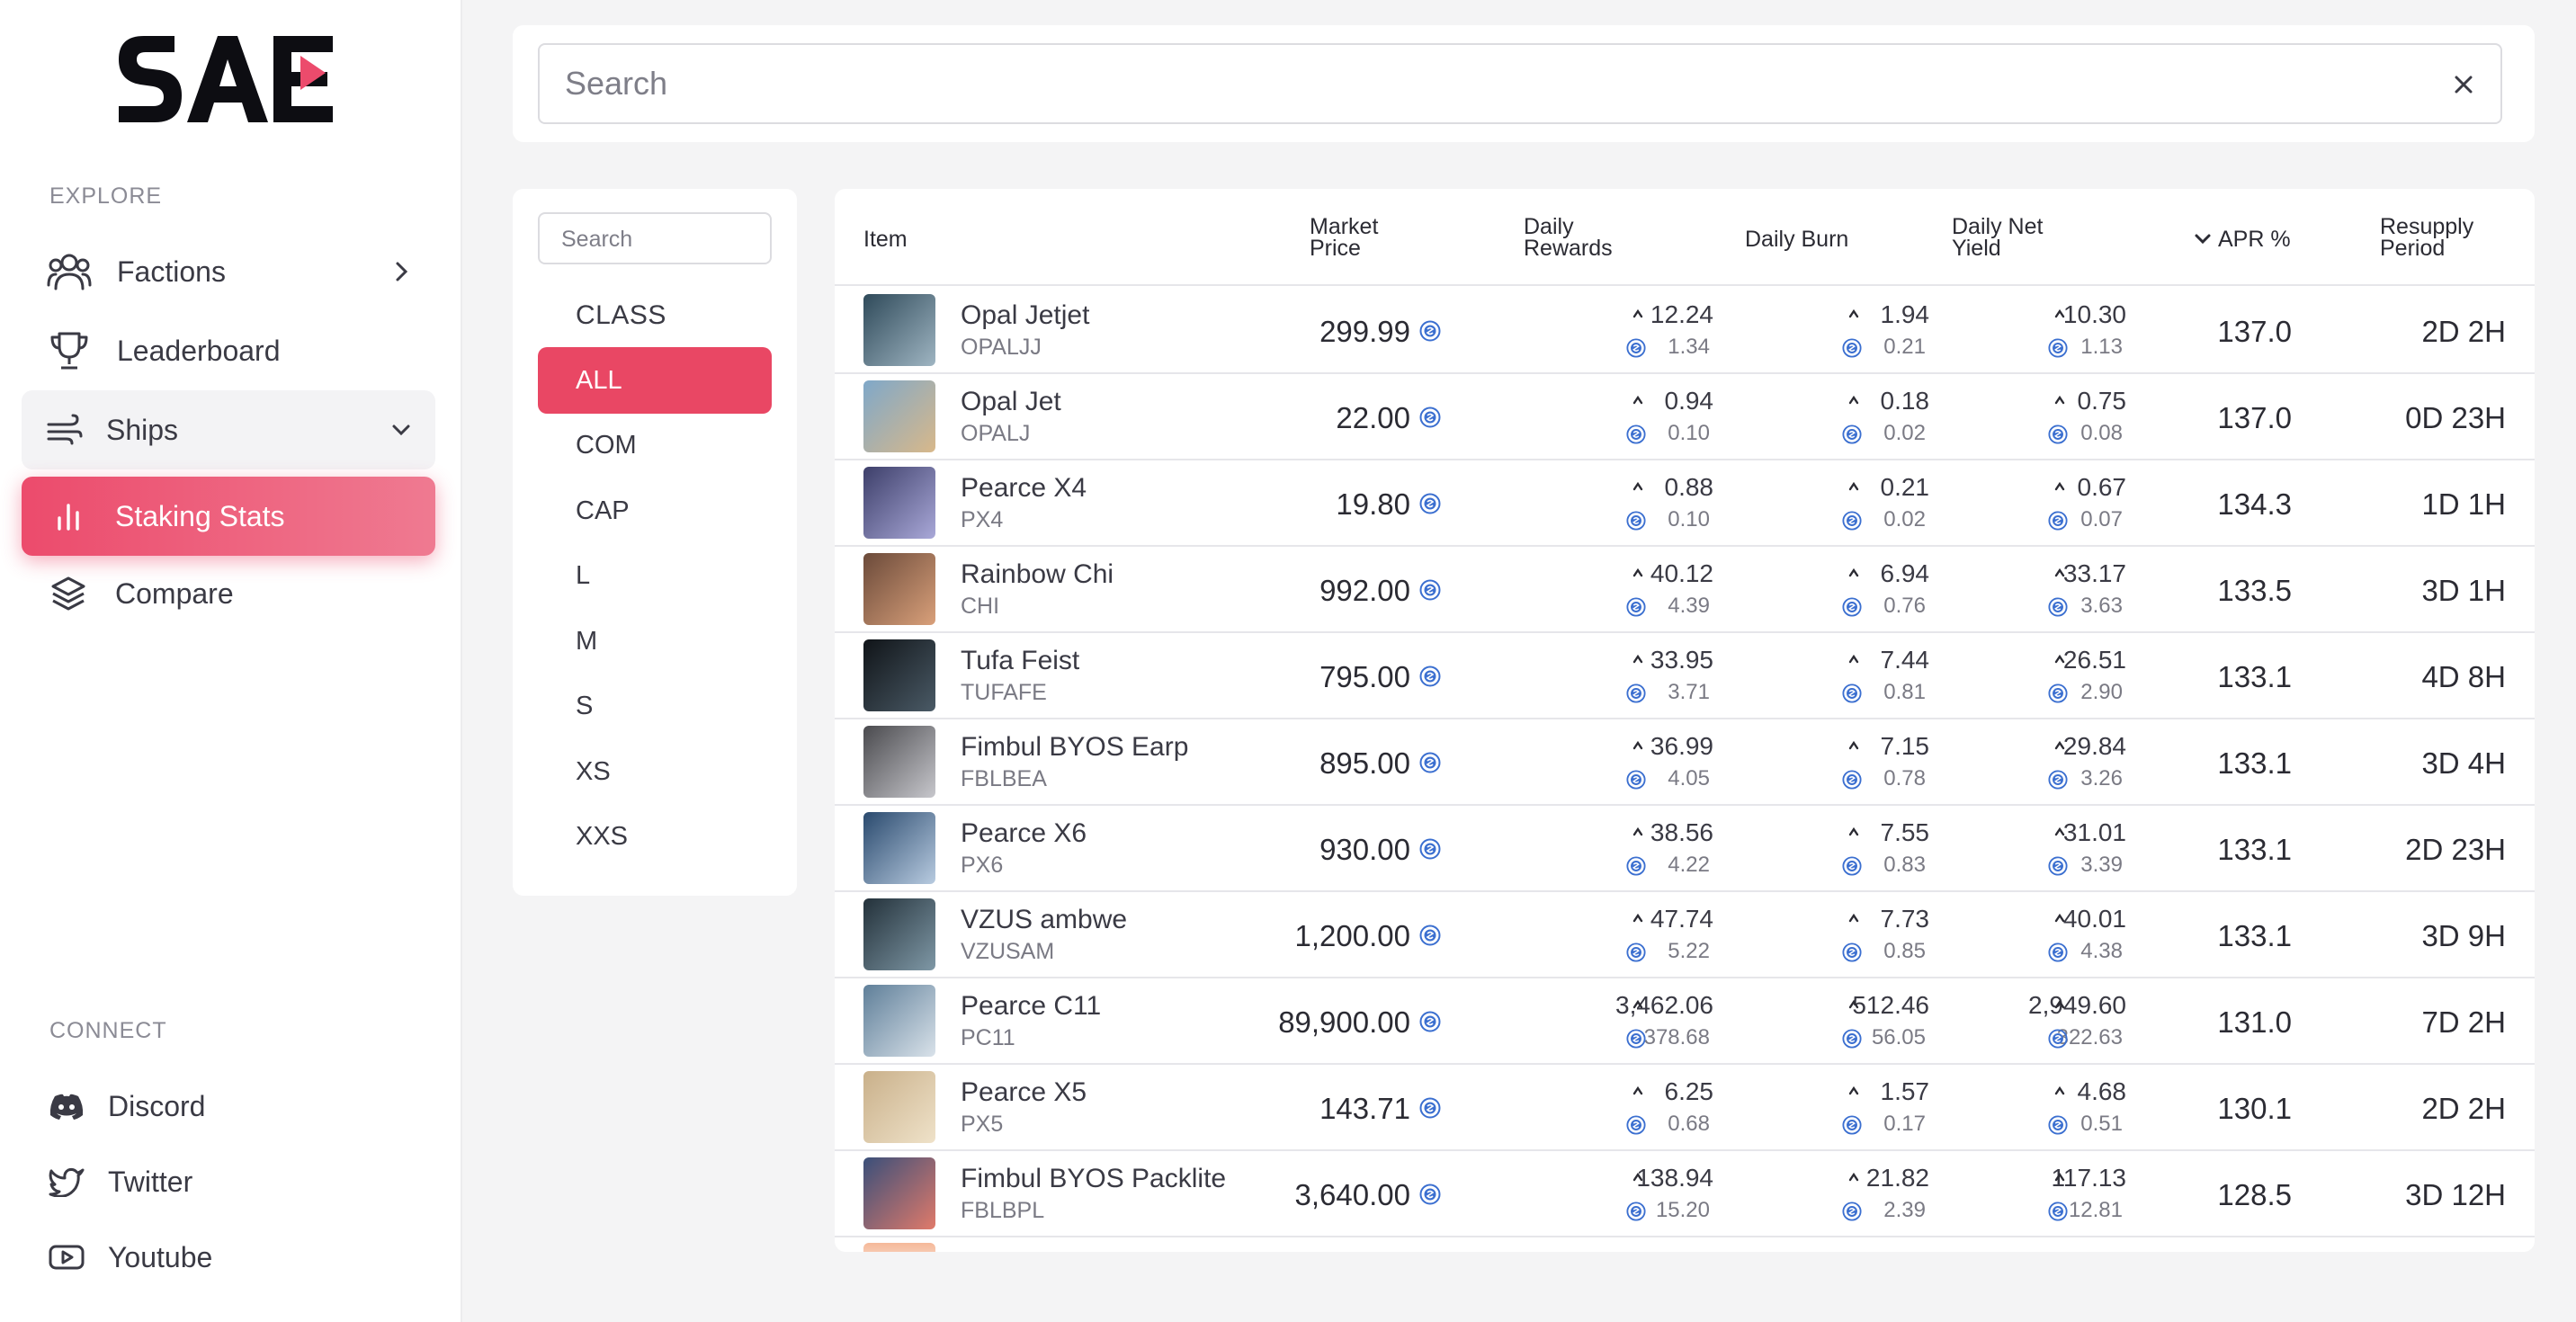  I want to click on class-option-s: S, so click(655, 707).